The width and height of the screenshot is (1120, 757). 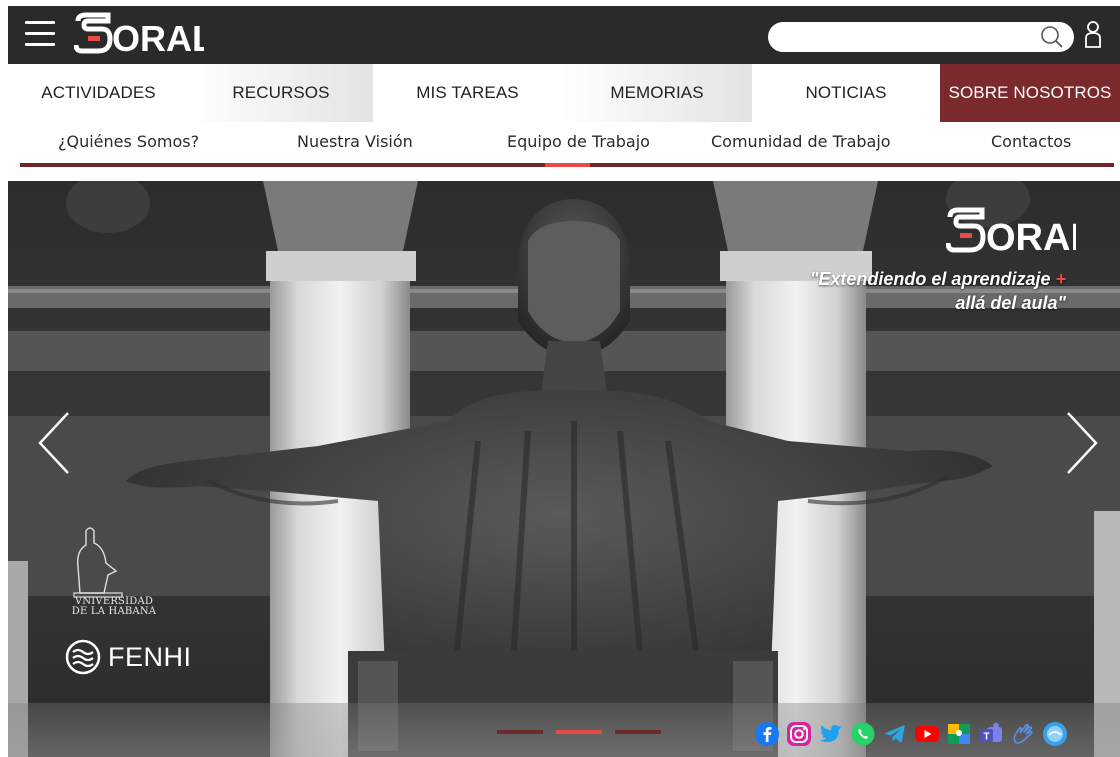 I want to click on tagline-line1: "Extendiendo el aprendizaje, so click(x=930, y=279).